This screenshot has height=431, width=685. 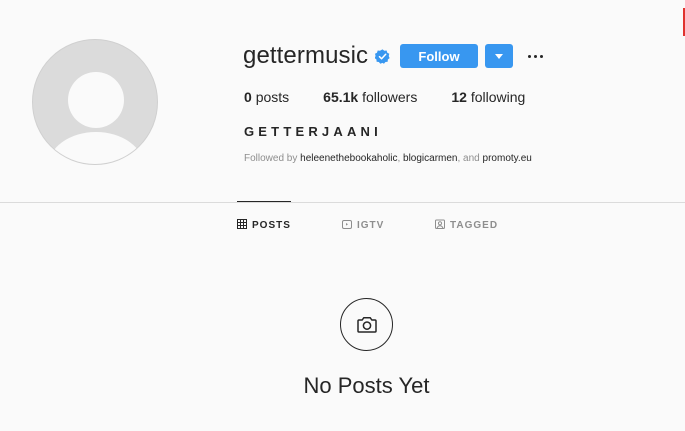 I want to click on stat-posts-value: 0, so click(x=248, y=97).